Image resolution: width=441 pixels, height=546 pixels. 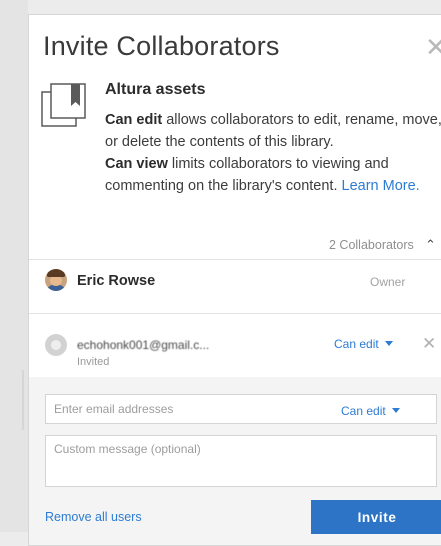 What do you see at coordinates (116, 281) in the screenshot?
I see `owner-name: Eric Rowse` at bounding box center [116, 281].